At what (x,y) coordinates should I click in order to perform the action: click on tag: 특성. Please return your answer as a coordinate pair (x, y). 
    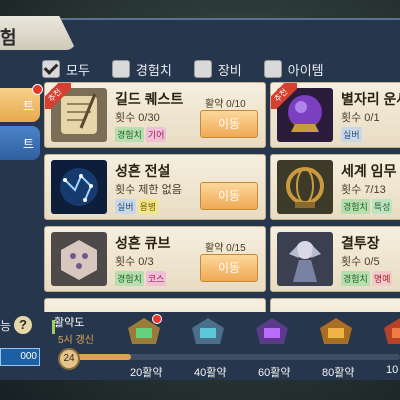
    Looking at the image, I should click on (382, 206).